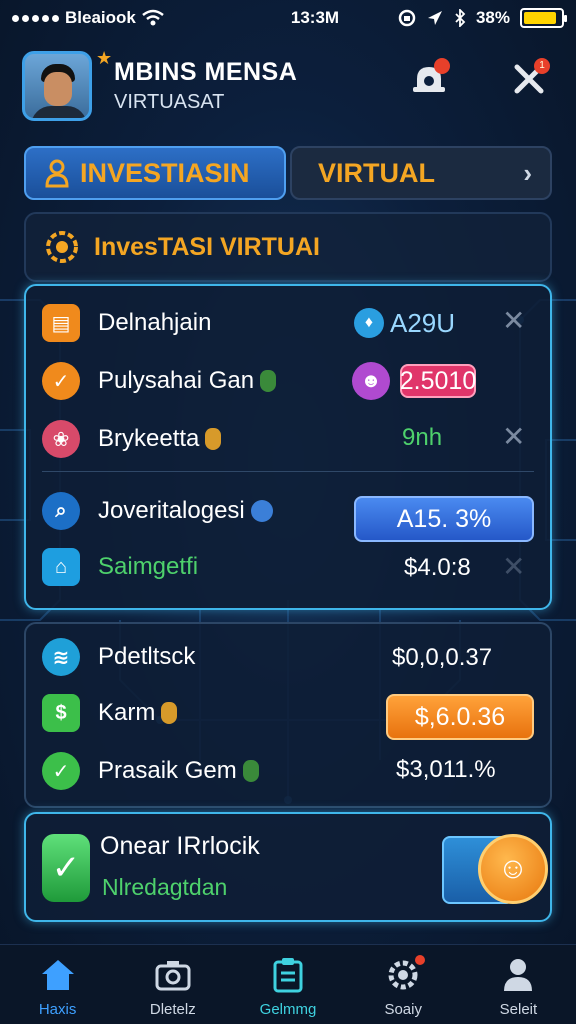 The image size is (576, 1024). I want to click on row-value: $0,0,0.37, so click(442, 657).